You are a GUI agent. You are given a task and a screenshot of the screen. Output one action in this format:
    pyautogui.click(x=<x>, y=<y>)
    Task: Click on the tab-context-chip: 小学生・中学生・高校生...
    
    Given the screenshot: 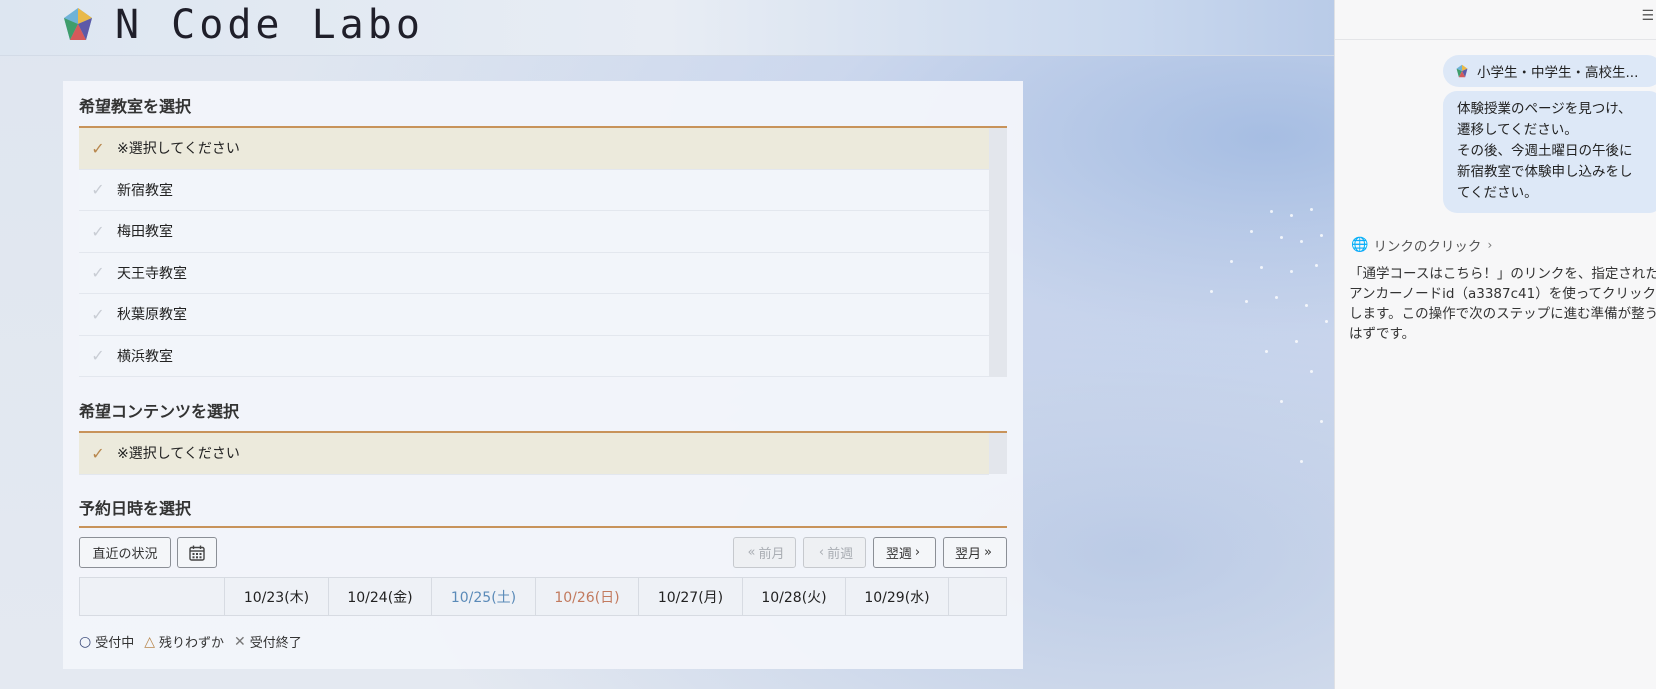 What is the action you would take?
    pyautogui.click(x=1549, y=71)
    